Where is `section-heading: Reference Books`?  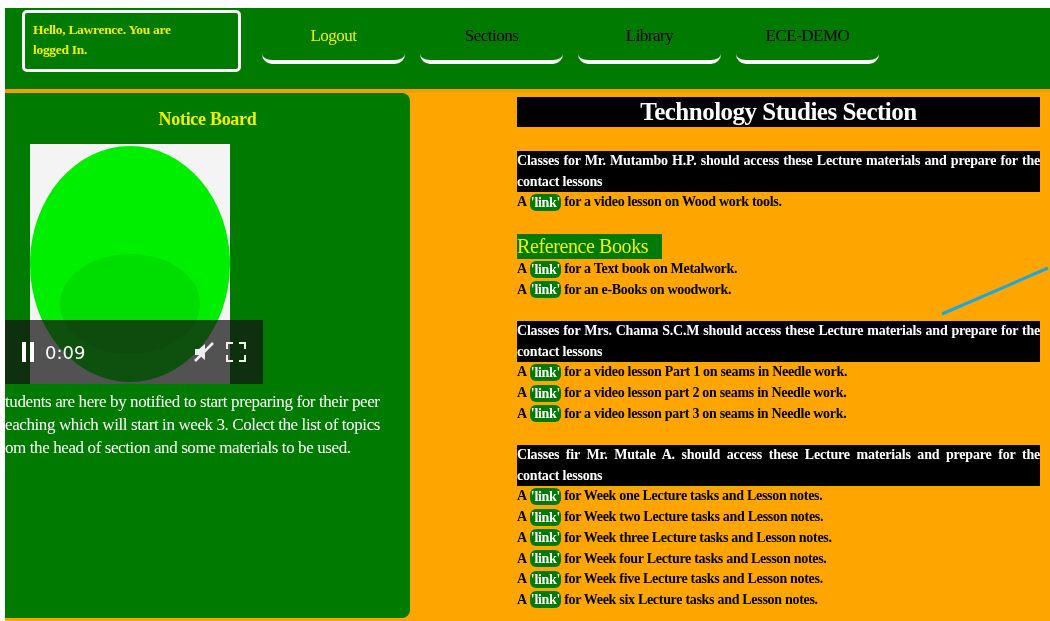
section-heading: Reference Books is located at coordinates (590, 246).